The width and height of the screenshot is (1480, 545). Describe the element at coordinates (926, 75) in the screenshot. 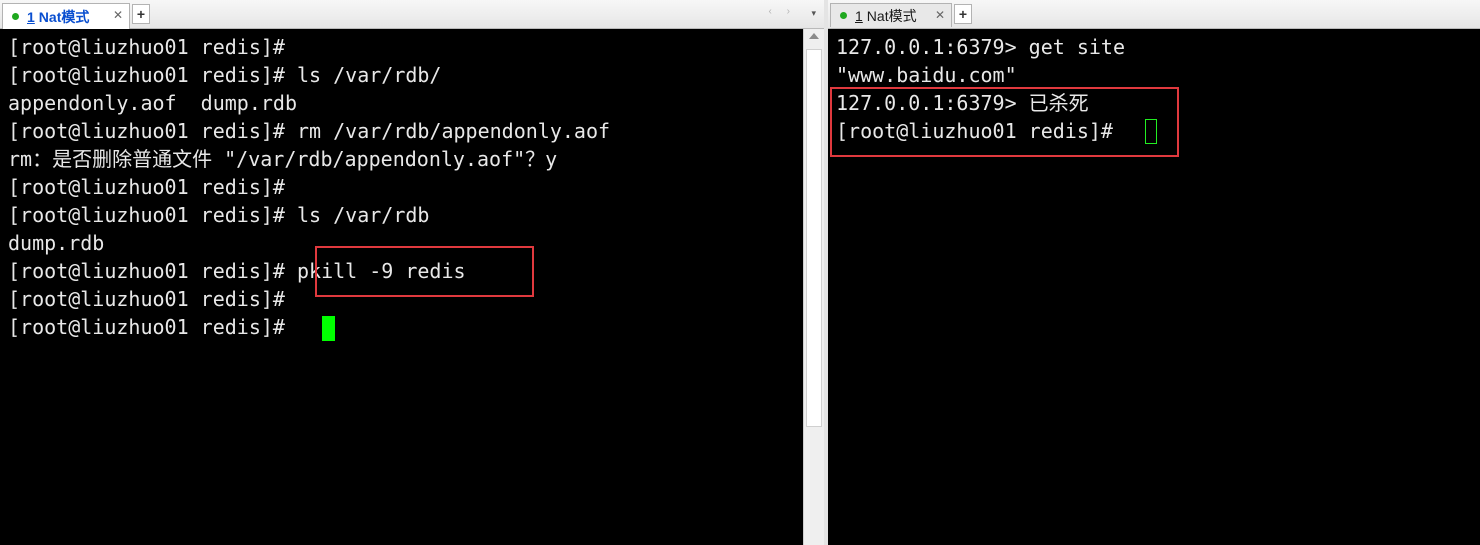

I see `terminal-line: "www.baidu.com"` at that location.